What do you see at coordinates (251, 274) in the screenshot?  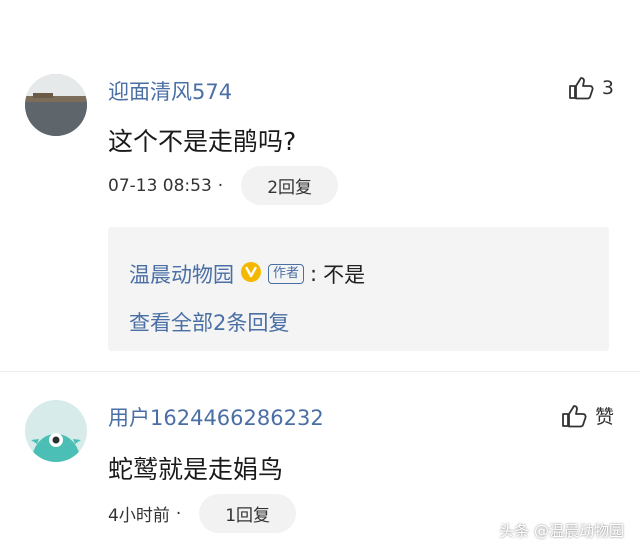 I see `verified-badge-icon` at bounding box center [251, 274].